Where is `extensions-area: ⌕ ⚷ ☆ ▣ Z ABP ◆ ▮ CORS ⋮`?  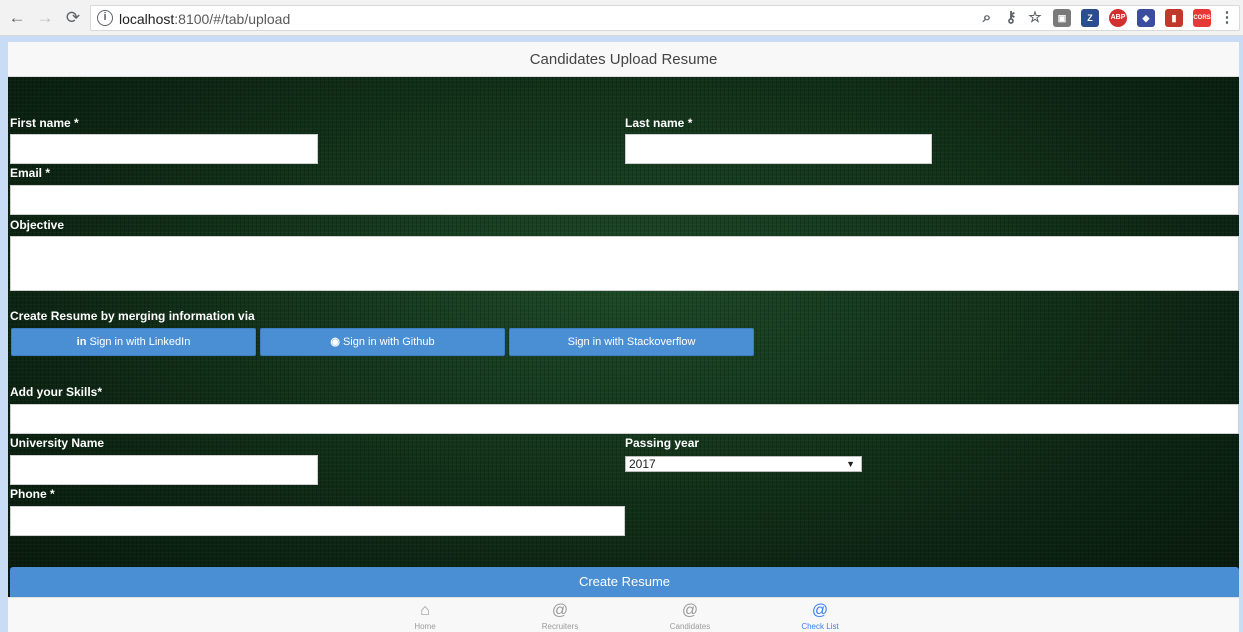
extensions-area: ⌕ ⚷ ☆ ▣ Z ABP ◆ ▮ CORS ⋮ is located at coordinates (1103, 18).